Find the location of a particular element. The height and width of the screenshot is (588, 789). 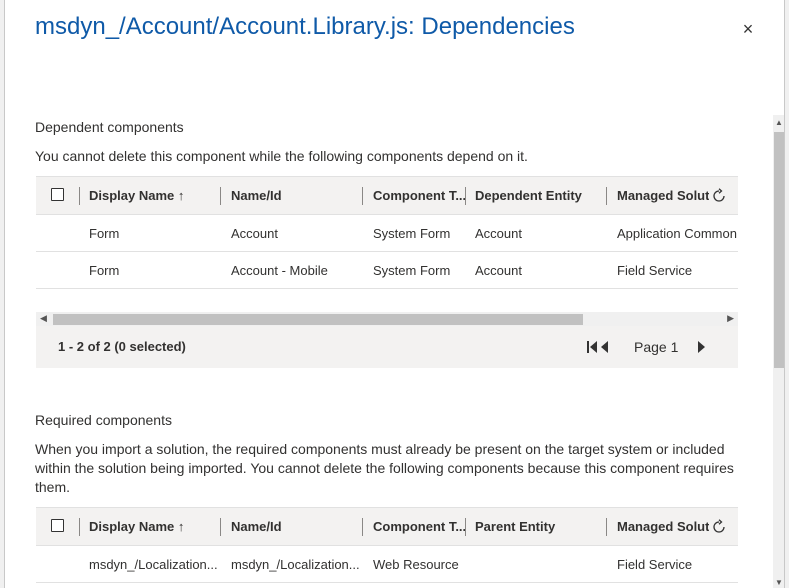

next-page-icon is located at coordinates (702, 347).